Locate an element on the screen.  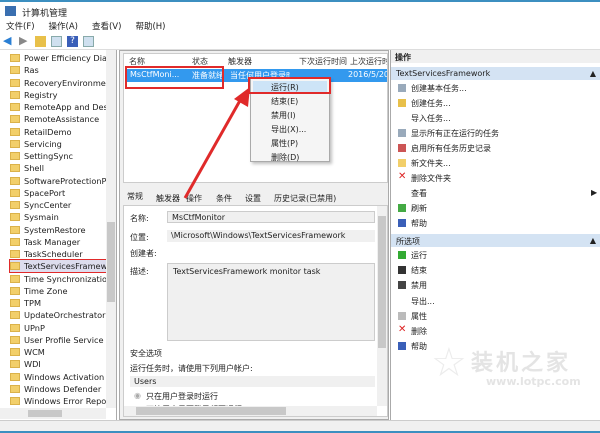
tree-item-label: WCM is located at coordinates (34, 352).